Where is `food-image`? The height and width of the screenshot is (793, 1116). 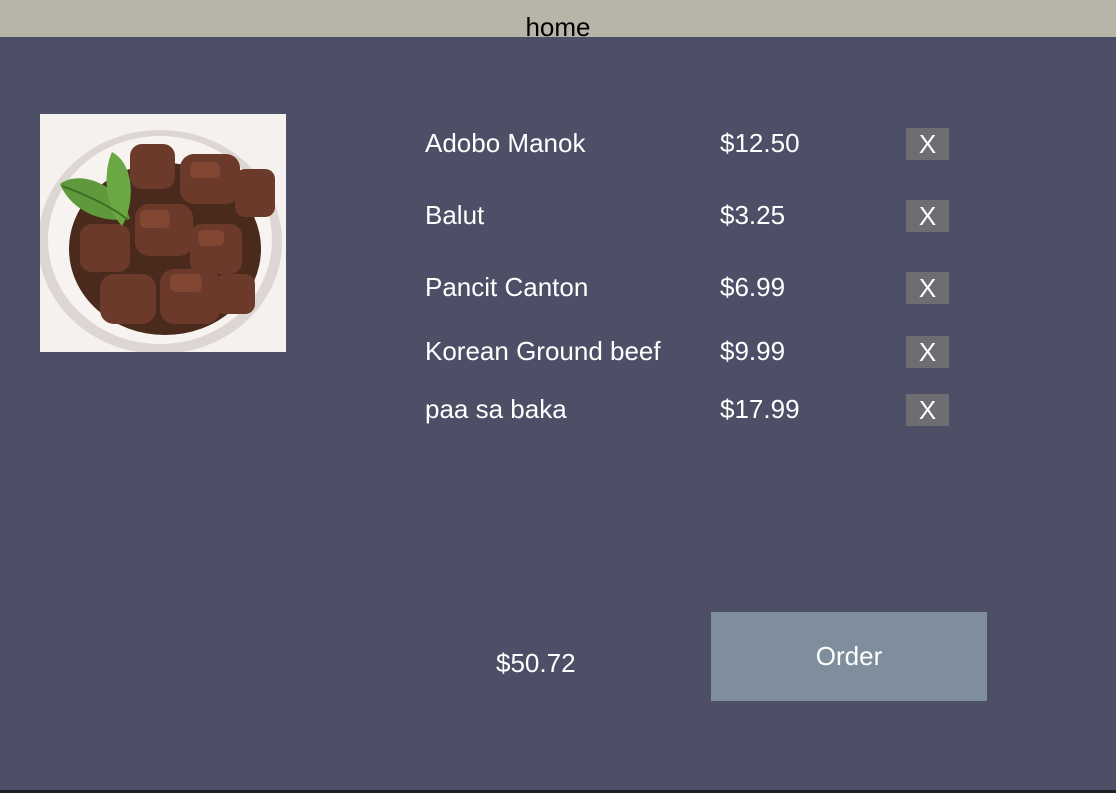 food-image is located at coordinates (163, 233).